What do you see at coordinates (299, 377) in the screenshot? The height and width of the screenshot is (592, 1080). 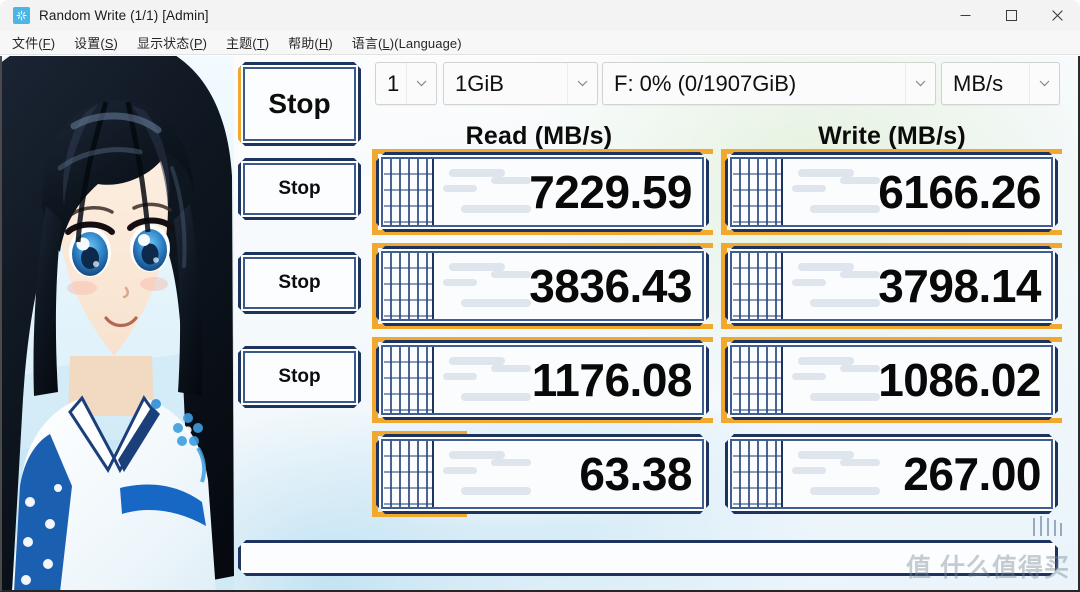 I see `stop-button-row-4: Stop` at bounding box center [299, 377].